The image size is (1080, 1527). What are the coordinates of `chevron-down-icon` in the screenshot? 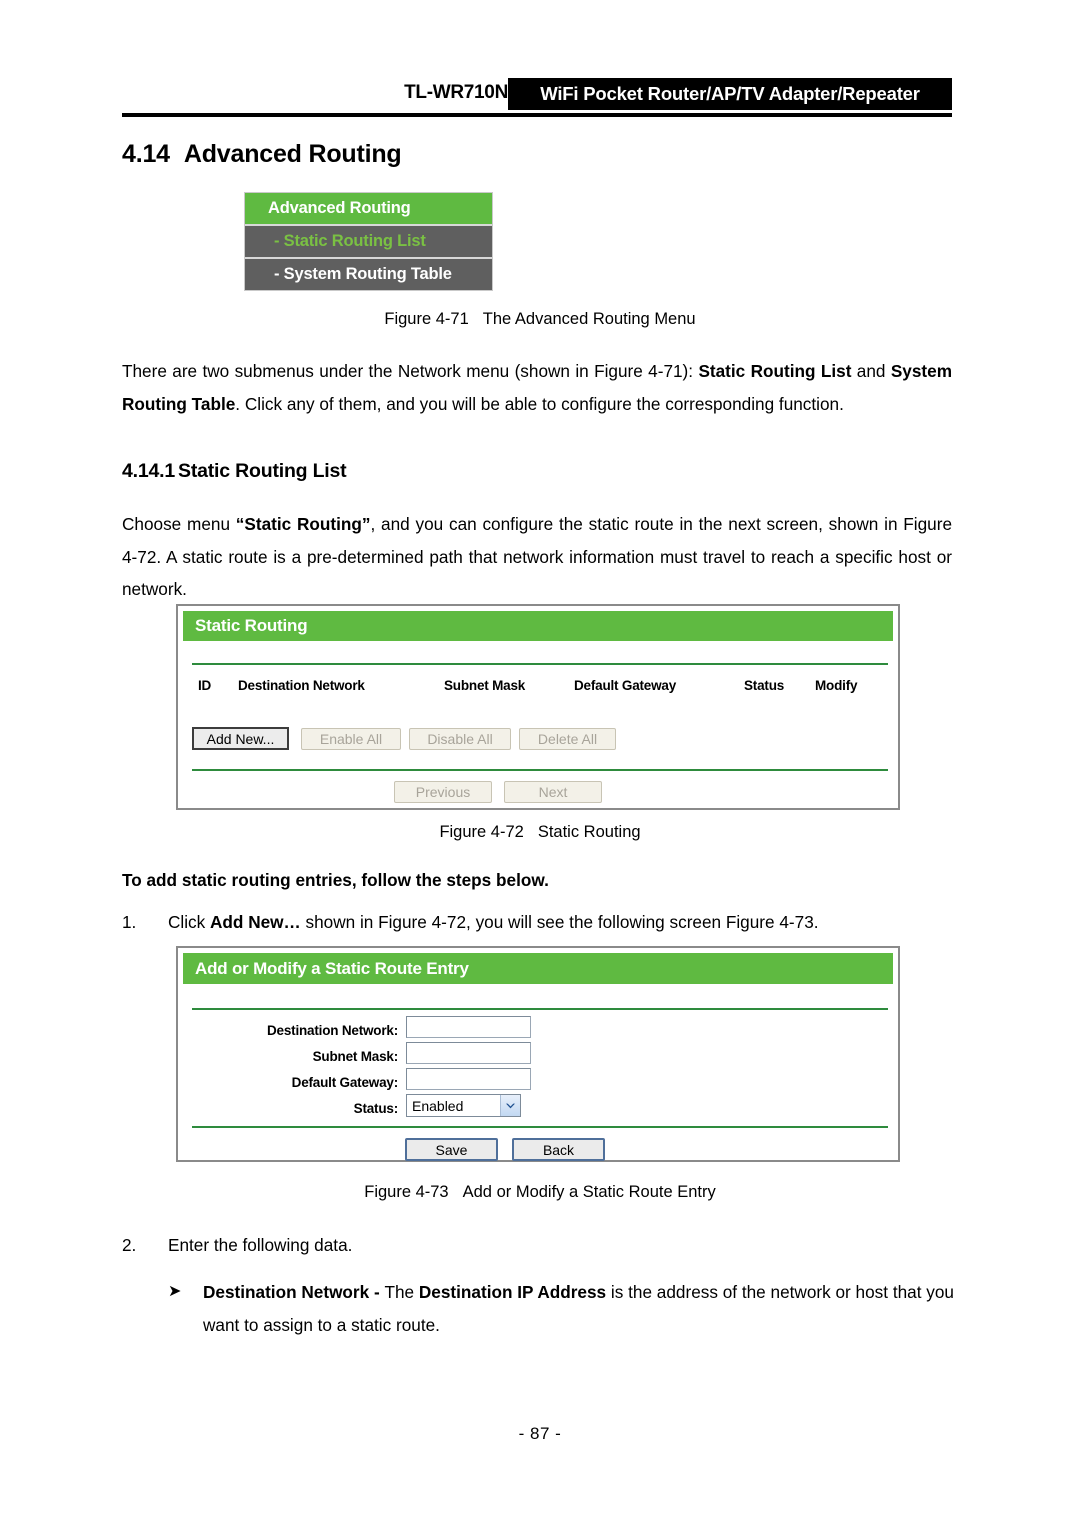 It's located at (510, 1105).